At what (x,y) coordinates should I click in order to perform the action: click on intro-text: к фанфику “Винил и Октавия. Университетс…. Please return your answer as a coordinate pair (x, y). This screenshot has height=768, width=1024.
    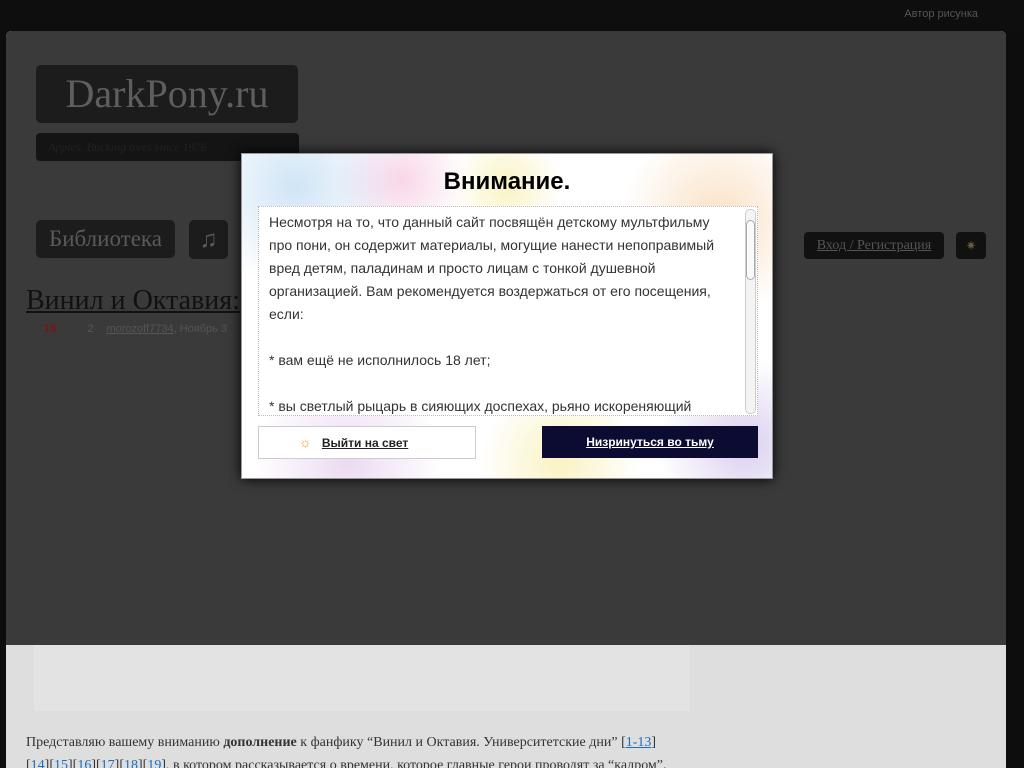
    Looking at the image, I should click on (461, 742).